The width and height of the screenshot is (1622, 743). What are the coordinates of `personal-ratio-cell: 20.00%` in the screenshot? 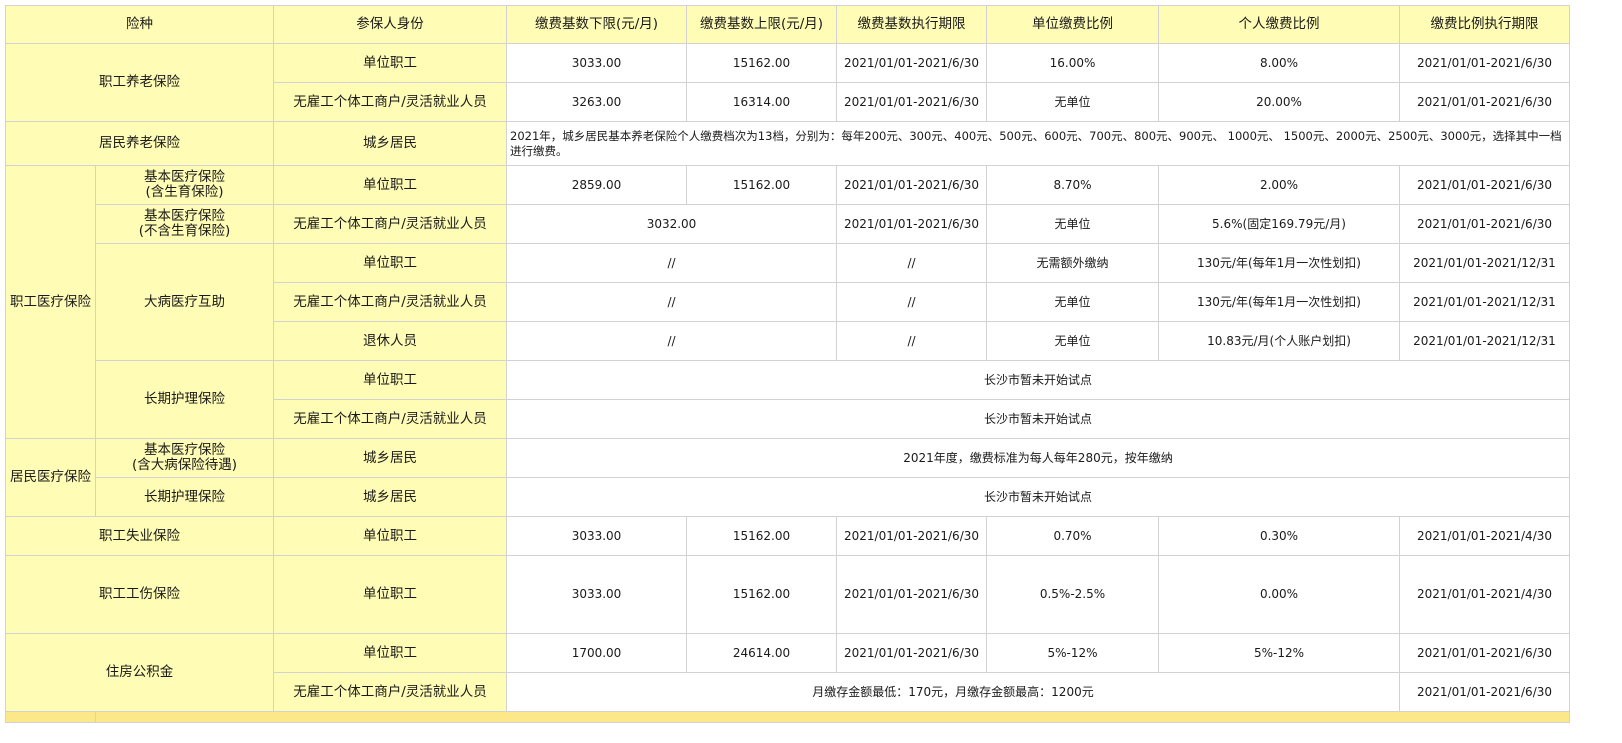 It's located at (1279, 102).